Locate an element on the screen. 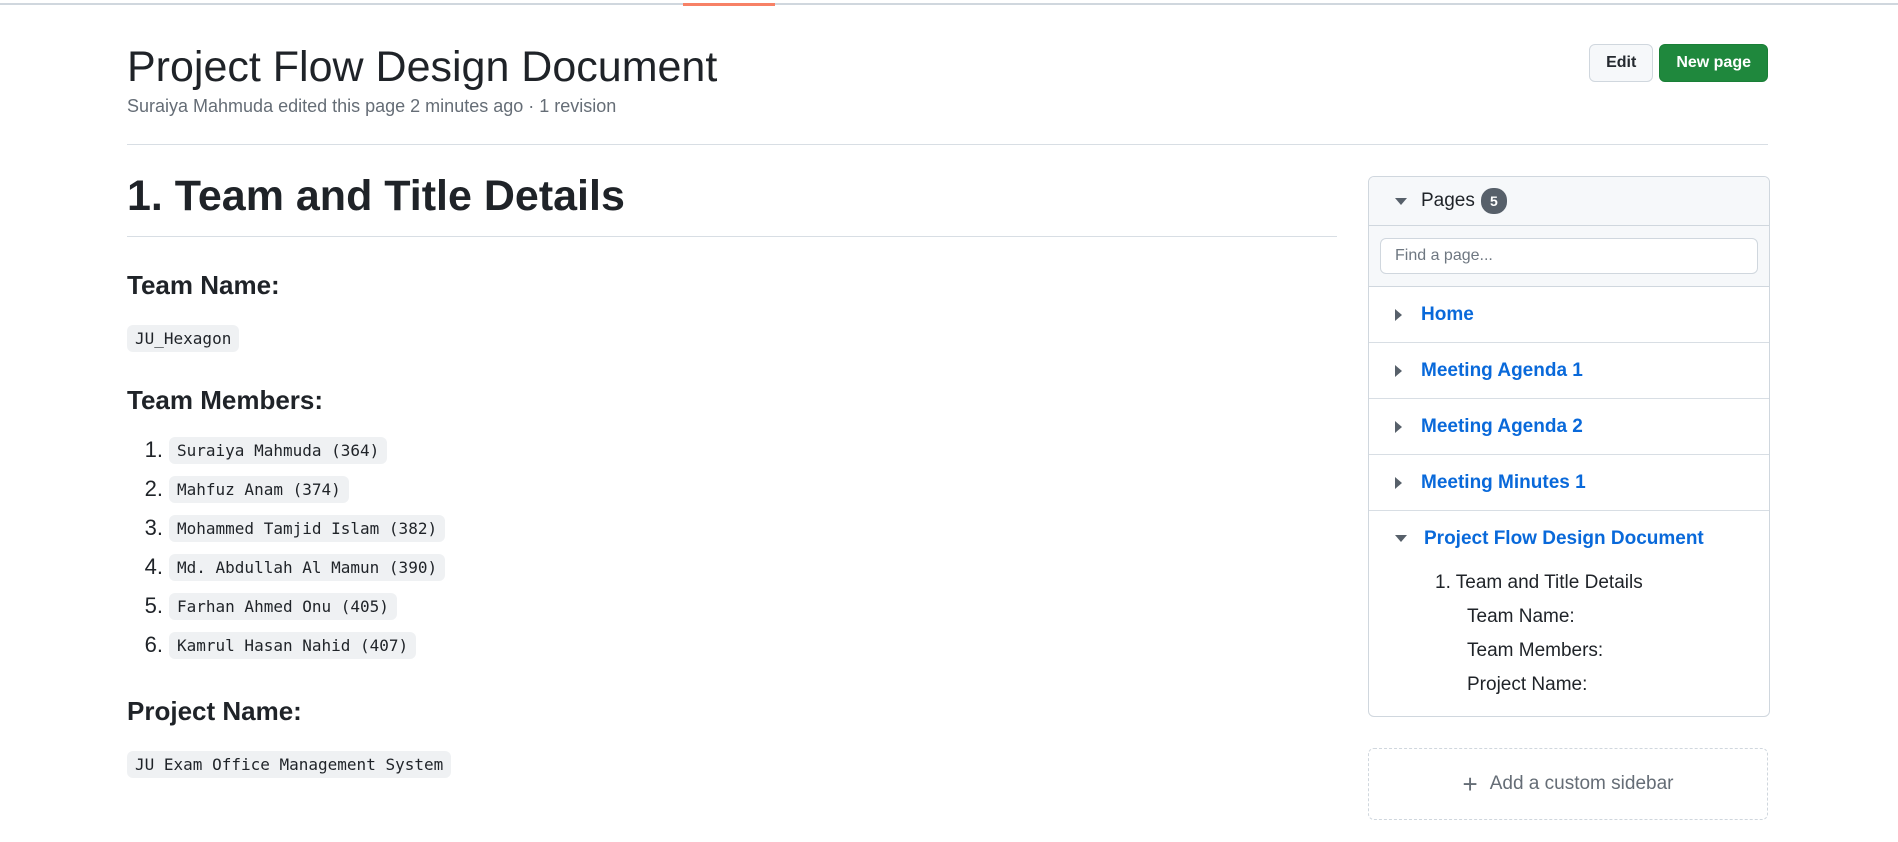  find-page-input is located at coordinates (1569, 256).